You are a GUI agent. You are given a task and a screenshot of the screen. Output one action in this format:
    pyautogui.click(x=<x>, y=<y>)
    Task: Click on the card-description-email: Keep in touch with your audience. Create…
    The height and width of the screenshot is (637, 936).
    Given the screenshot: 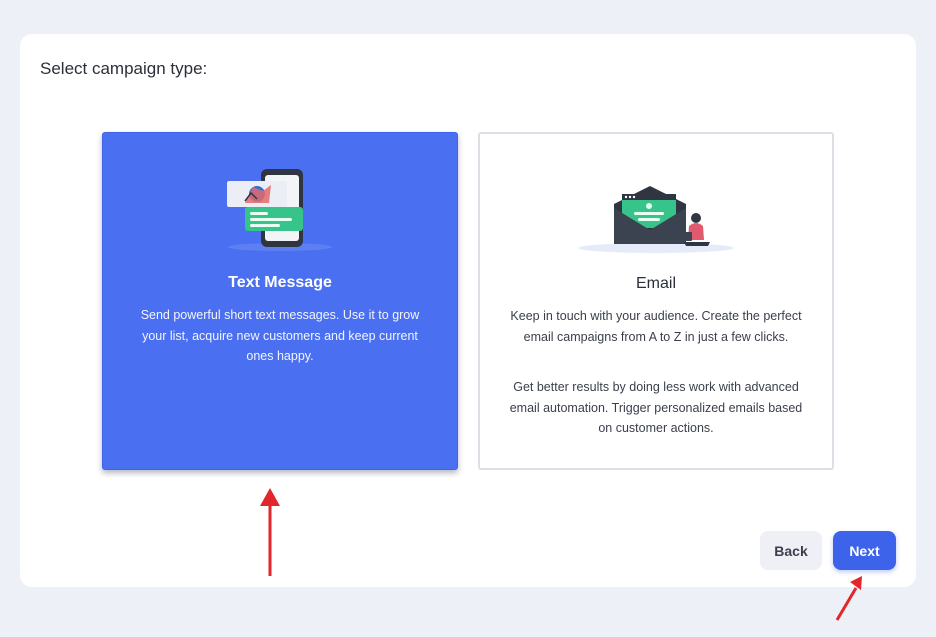 What is the action you would take?
    pyautogui.click(x=656, y=326)
    